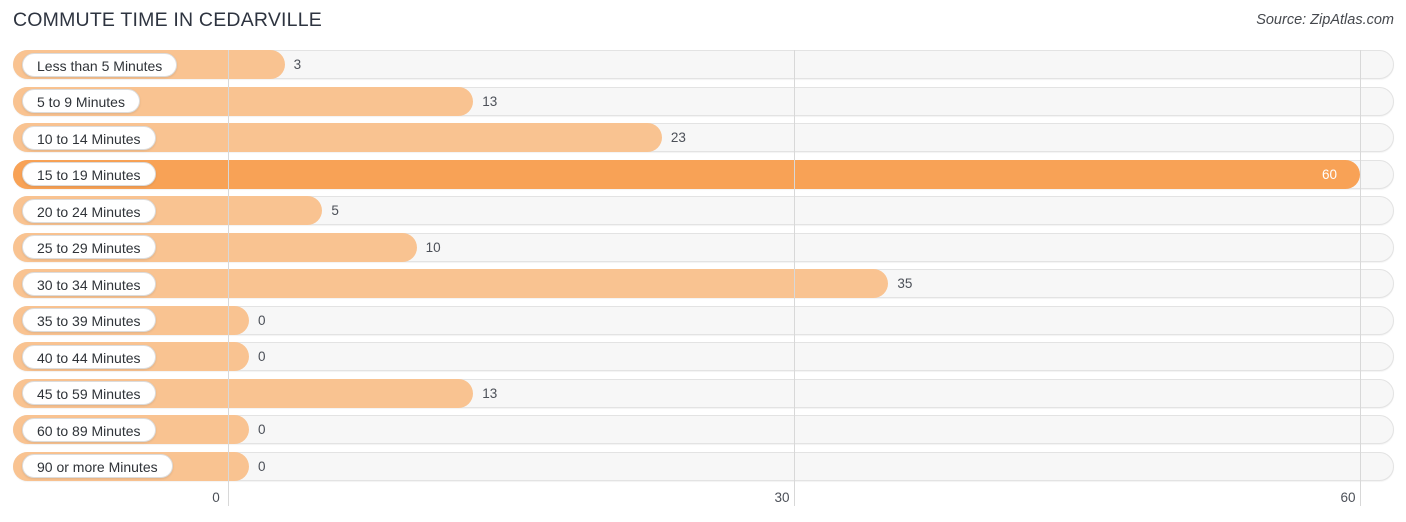  What do you see at coordinates (167, 20) in the screenshot?
I see `page-title: COMMUTE TIME IN CEDARVILLE` at bounding box center [167, 20].